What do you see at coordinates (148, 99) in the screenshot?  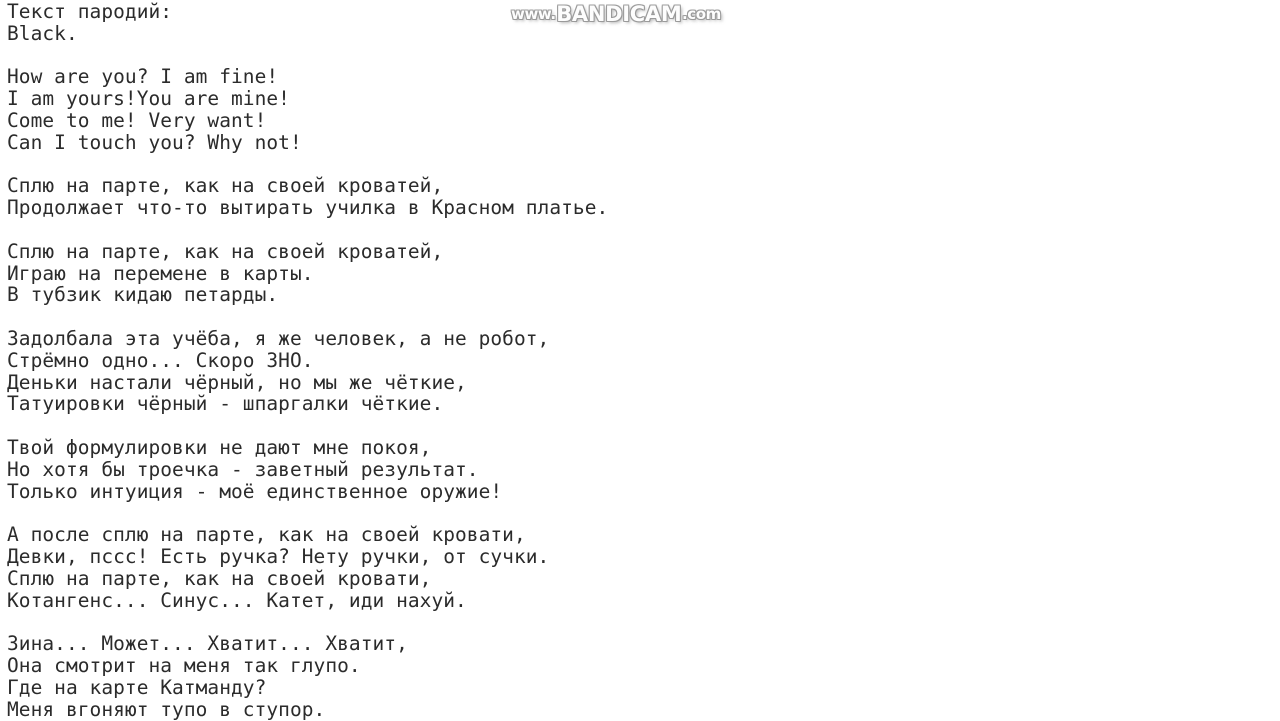 I see `lyric-line: I am yours!You are mine!` at bounding box center [148, 99].